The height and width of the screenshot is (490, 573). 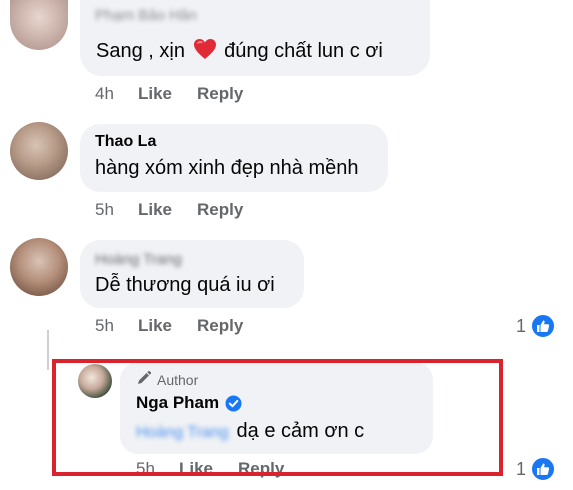 I want to click on comment-author-name: Hoàng Trang, so click(x=138, y=259).